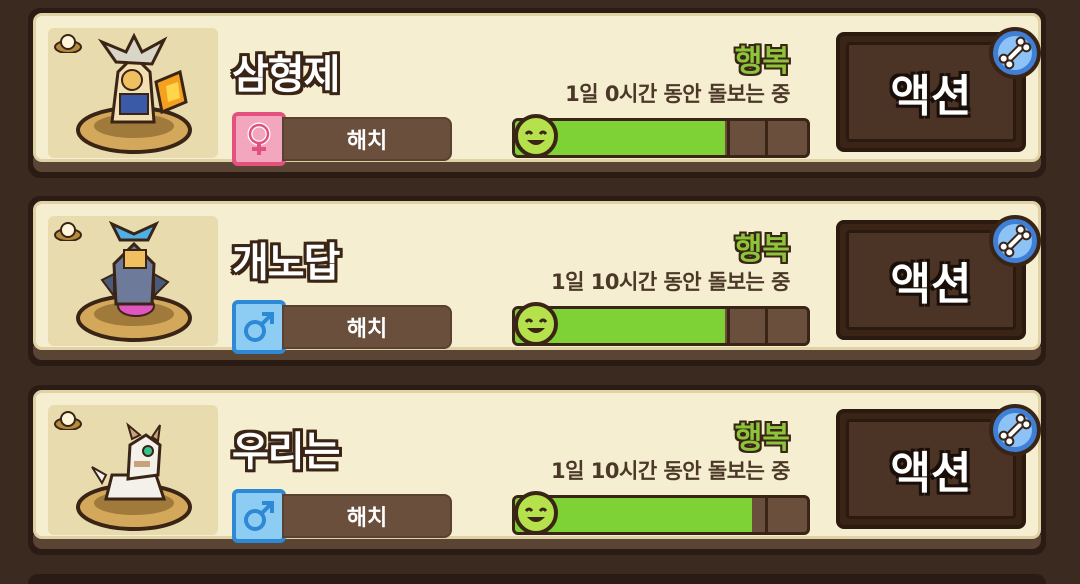 The width and height of the screenshot is (1080, 584). What do you see at coordinates (537, 579) in the screenshot?
I see `next-card-edge` at bounding box center [537, 579].